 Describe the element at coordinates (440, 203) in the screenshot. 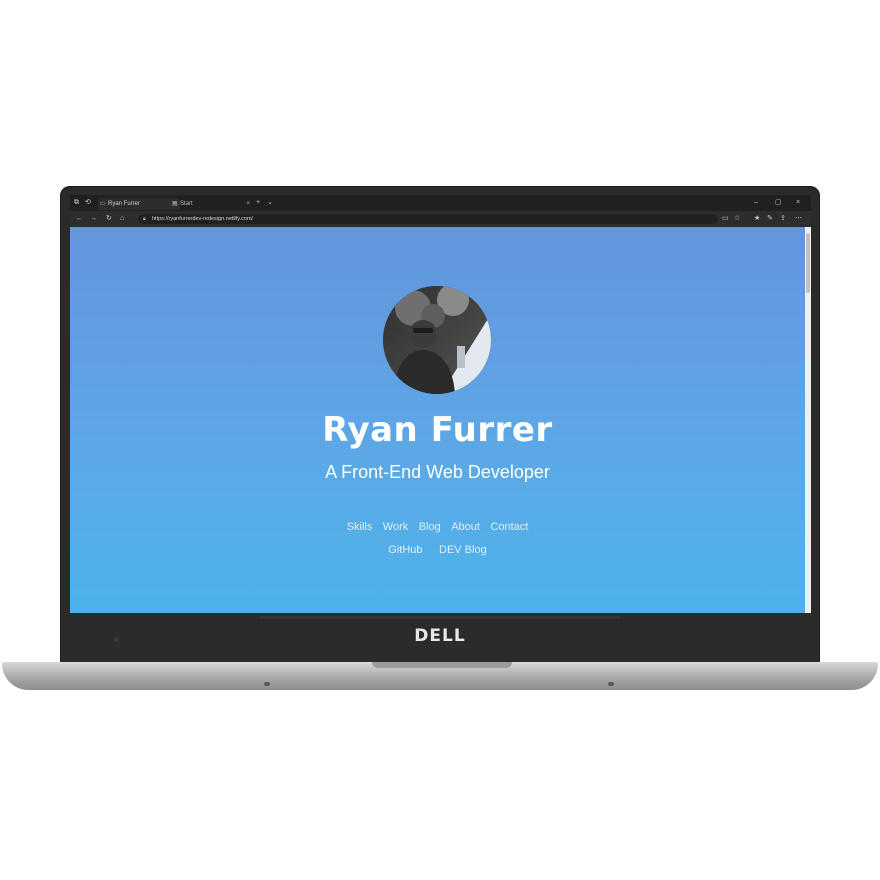

I see `browser-titlebar: ⧉ ⟲ ▭ Ryan Furrer × ▤ Start × + ⌄ – ▢ ×` at that location.